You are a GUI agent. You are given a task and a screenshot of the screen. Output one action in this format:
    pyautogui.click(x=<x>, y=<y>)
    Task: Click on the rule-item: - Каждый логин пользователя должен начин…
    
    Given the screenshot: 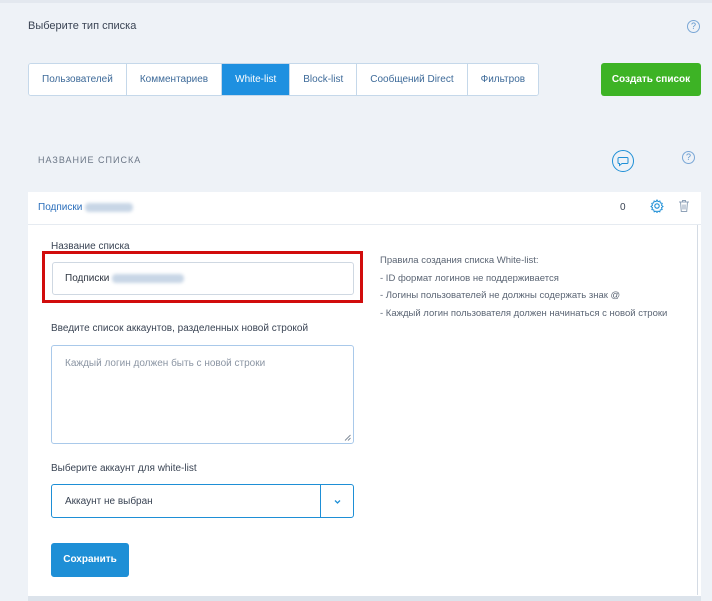 What is the action you would take?
    pyautogui.click(x=524, y=313)
    